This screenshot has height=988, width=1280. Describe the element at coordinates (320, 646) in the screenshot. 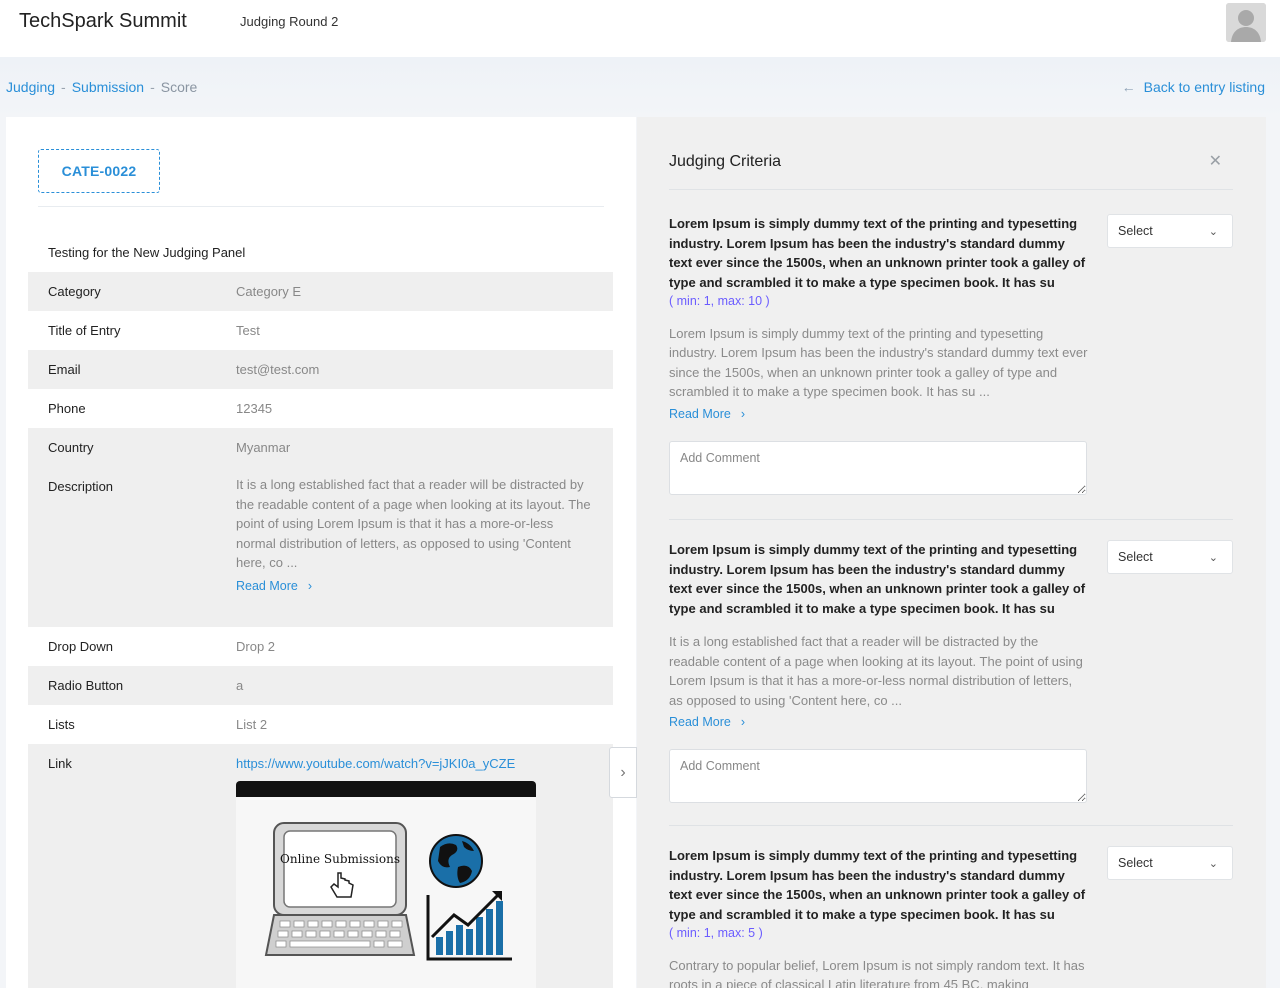

I see `field-row-dropdown: Drop Down Drop 2` at that location.